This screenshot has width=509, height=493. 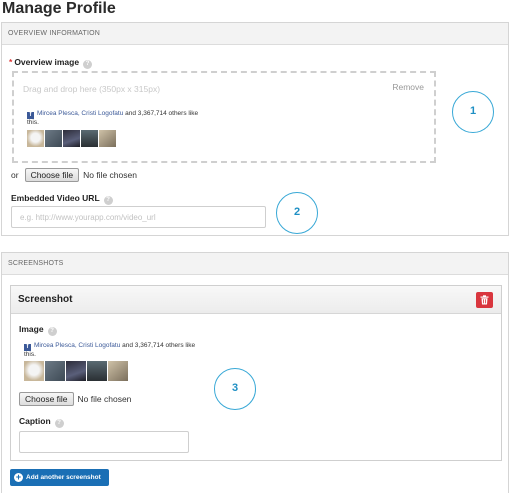 I want to click on video-url-label: Embedded Video URL?, so click(x=62, y=199).